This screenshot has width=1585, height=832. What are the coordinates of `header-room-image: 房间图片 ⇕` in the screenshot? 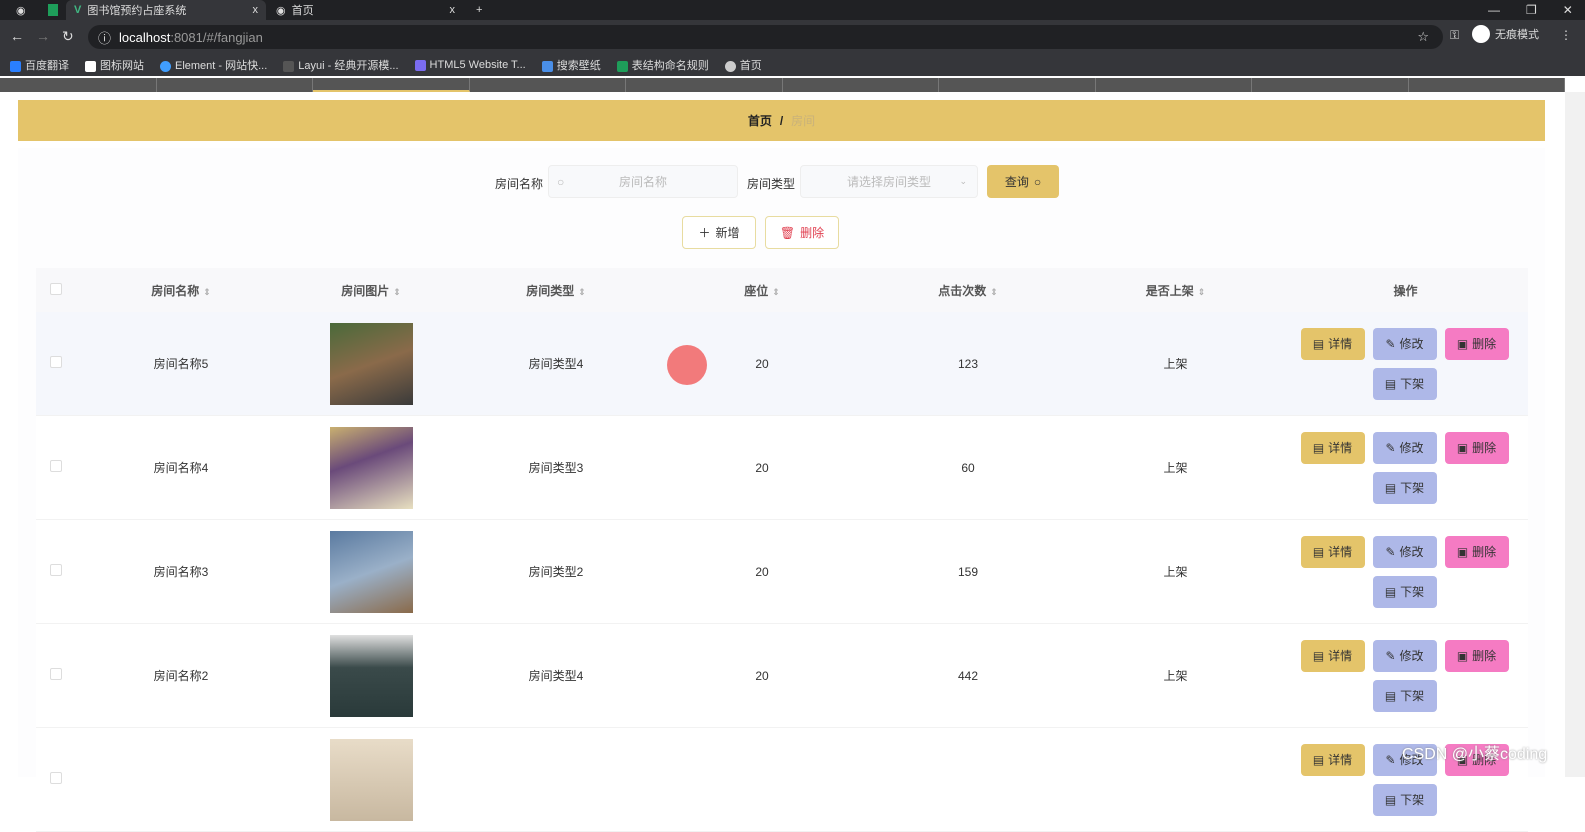 It's located at (371, 290).